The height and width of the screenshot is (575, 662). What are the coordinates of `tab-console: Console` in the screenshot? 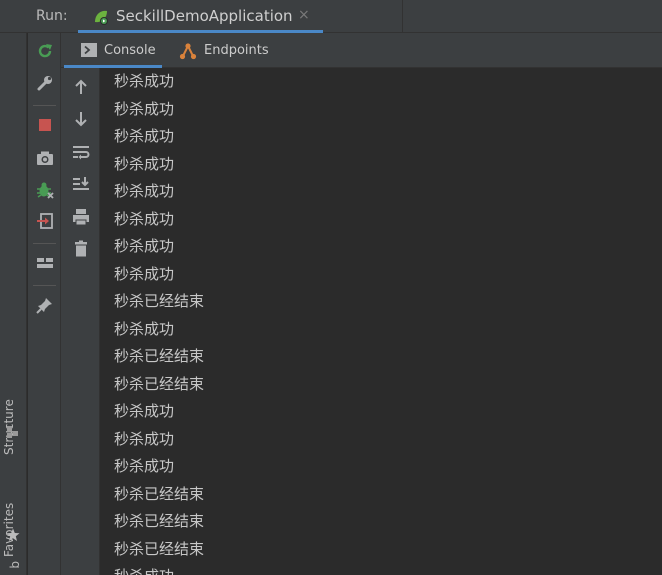 It's located at (113, 50).